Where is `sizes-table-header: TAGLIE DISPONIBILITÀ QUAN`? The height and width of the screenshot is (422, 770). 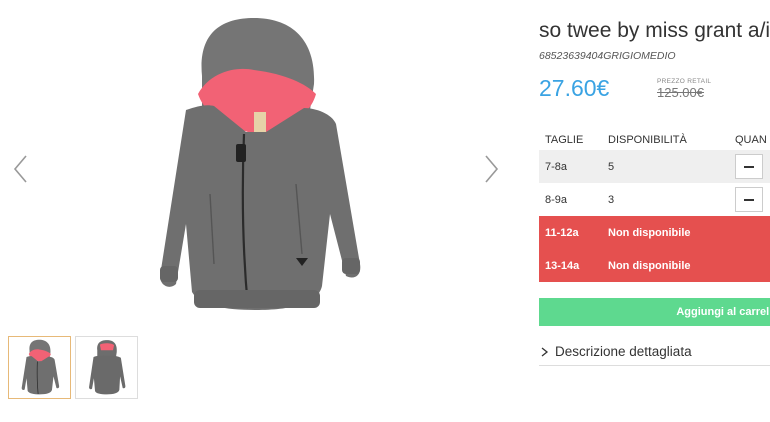 sizes-table-header: TAGLIE DISPONIBILITÀ QUAN is located at coordinates (654, 140).